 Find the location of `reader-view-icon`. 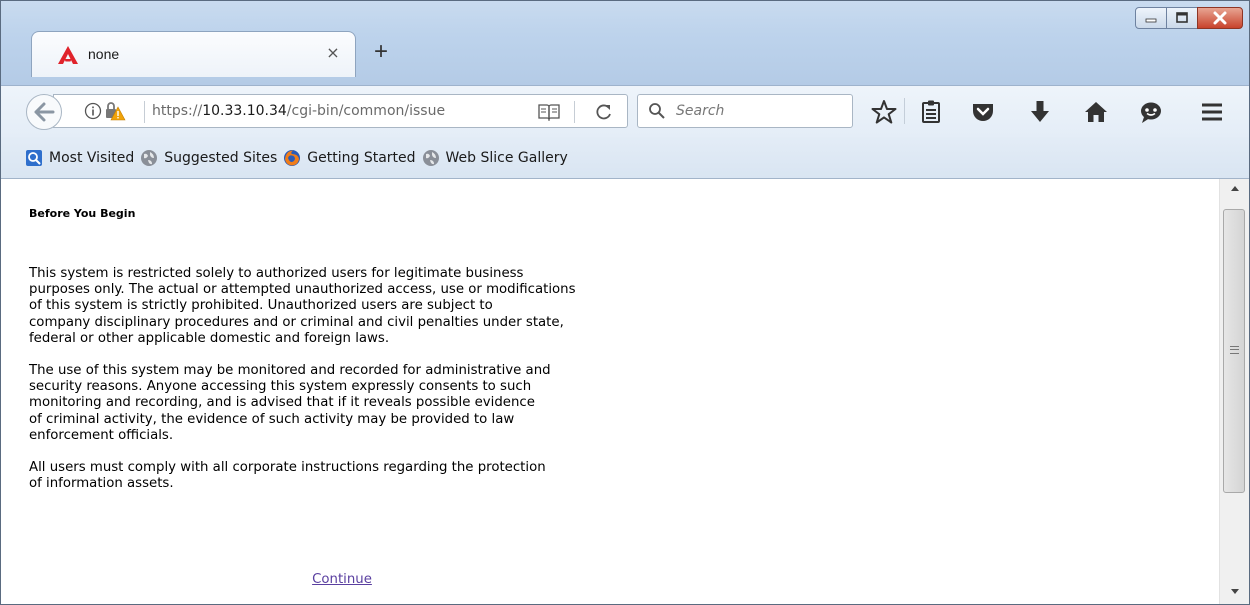

reader-view-icon is located at coordinates (549, 112).